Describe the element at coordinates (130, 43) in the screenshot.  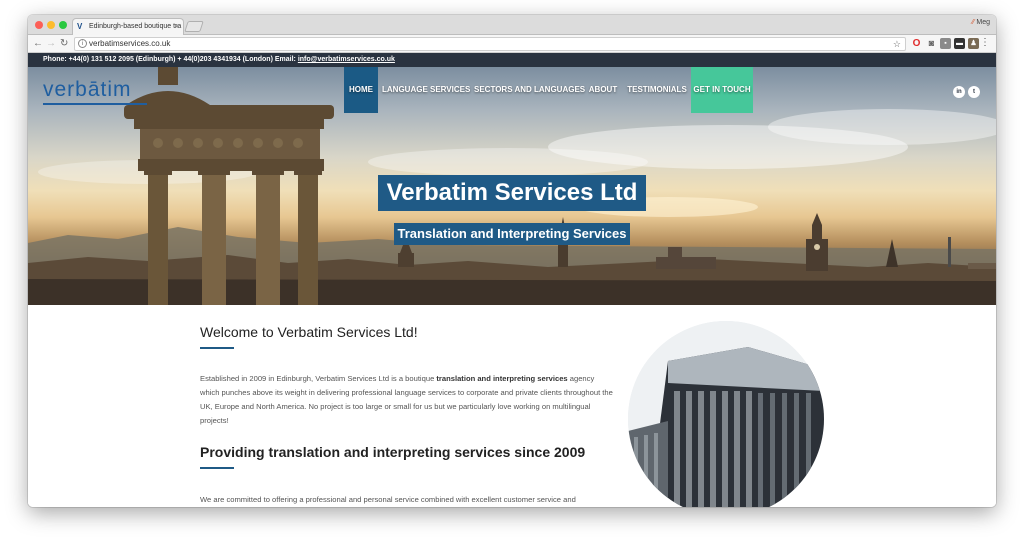
I see `url-text: verbatimservices.co.uk` at that location.